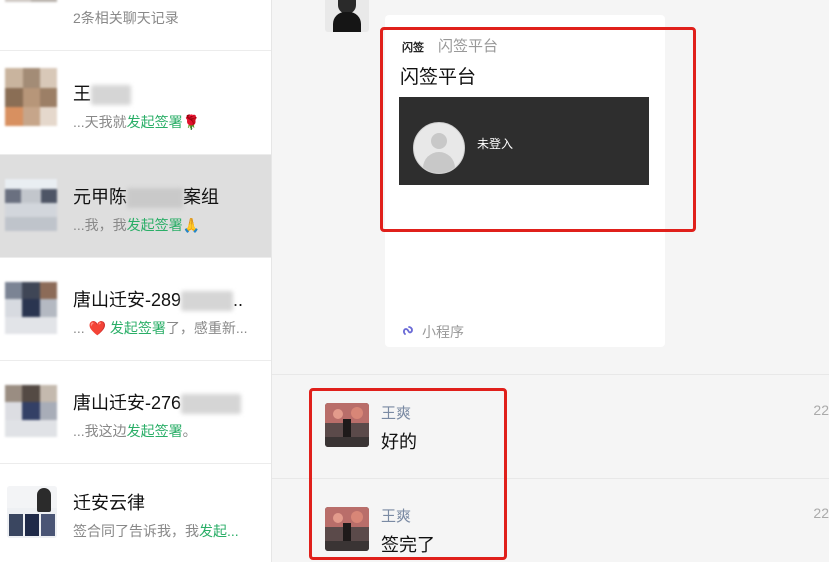 The height and width of the screenshot is (562, 829). I want to click on preview-text: 2条相关聊天记录, so click(126, 18).